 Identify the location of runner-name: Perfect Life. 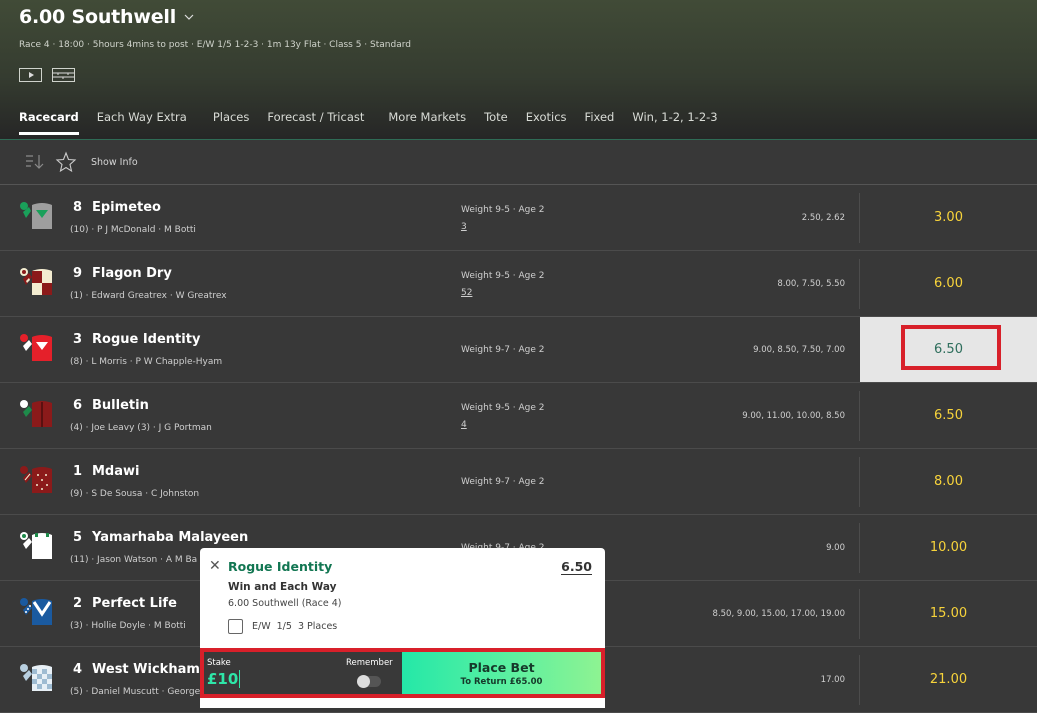
(134, 603).